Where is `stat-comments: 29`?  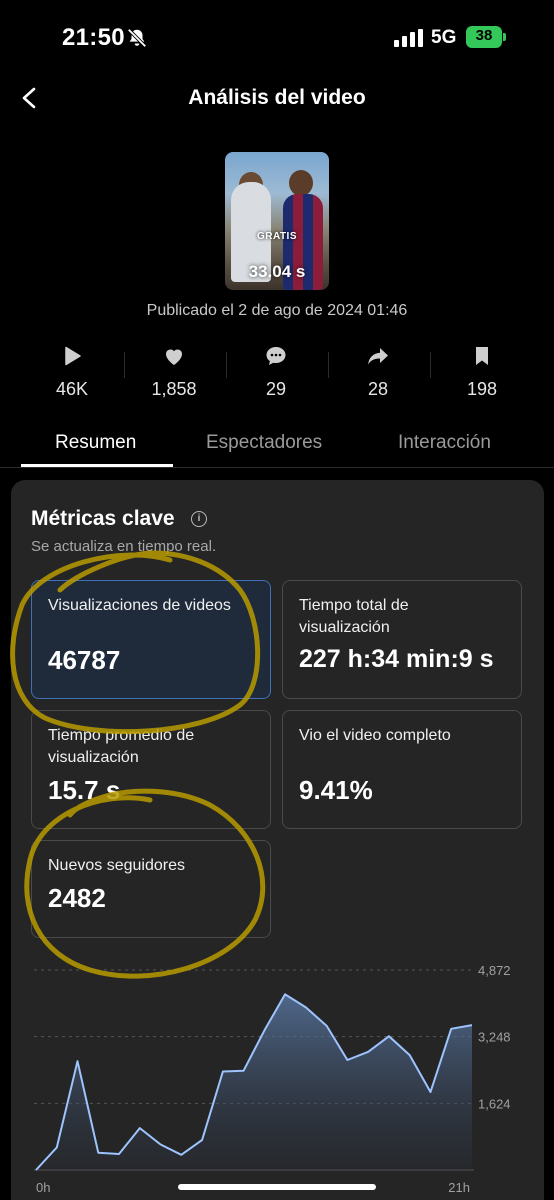
stat-comments: 29 is located at coordinates (276, 372).